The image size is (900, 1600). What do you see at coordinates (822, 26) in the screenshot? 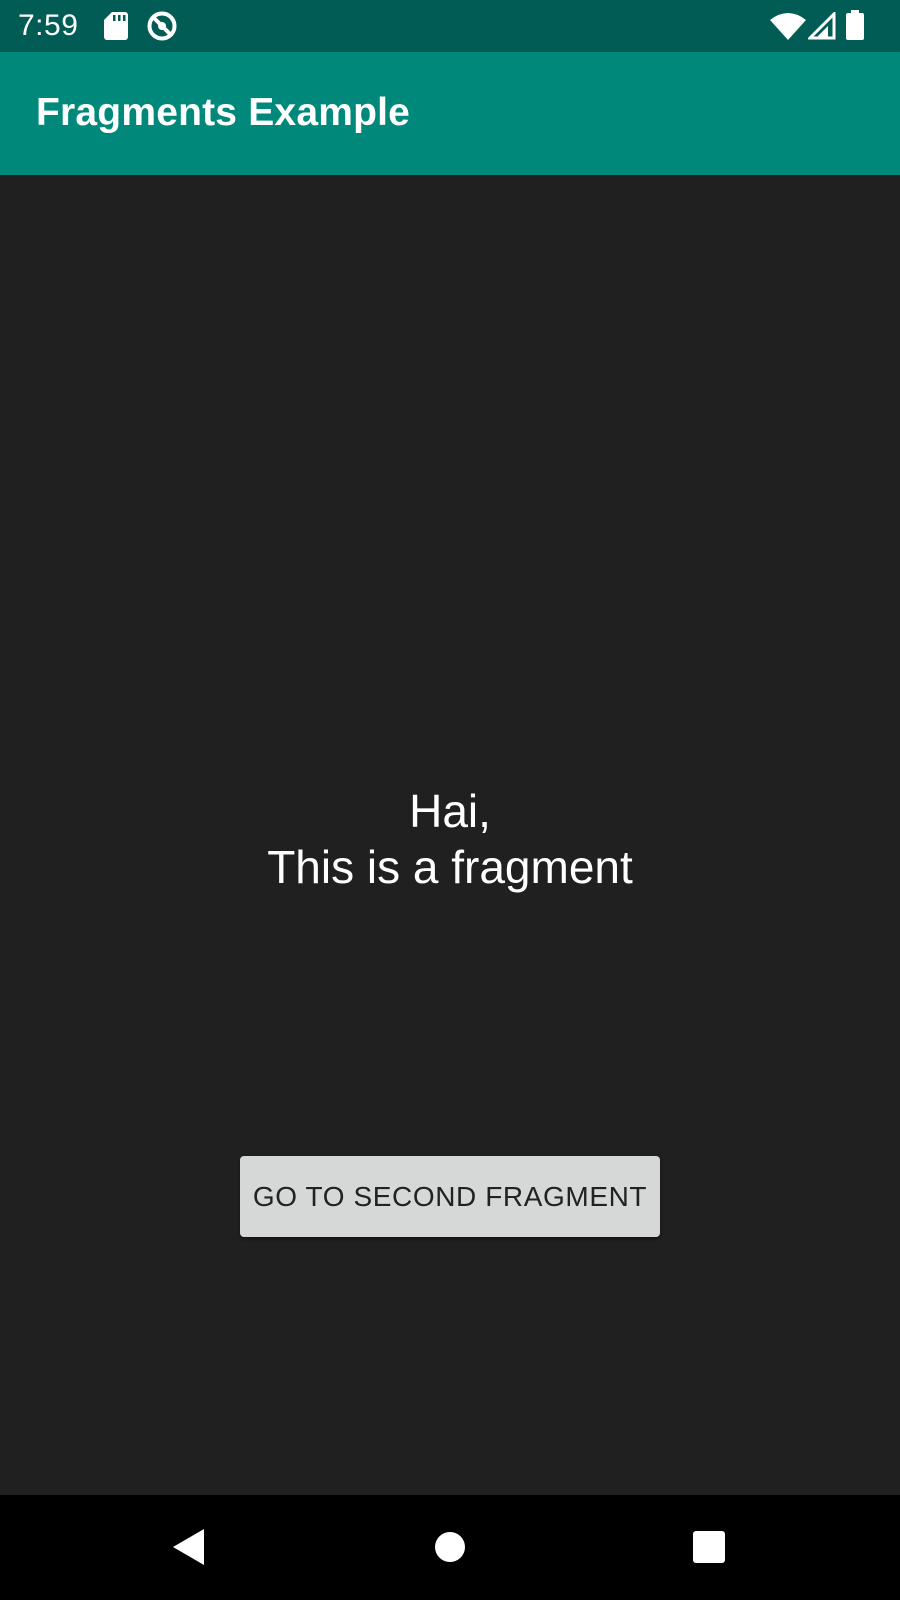
I see `signal-icon` at bounding box center [822, 26].